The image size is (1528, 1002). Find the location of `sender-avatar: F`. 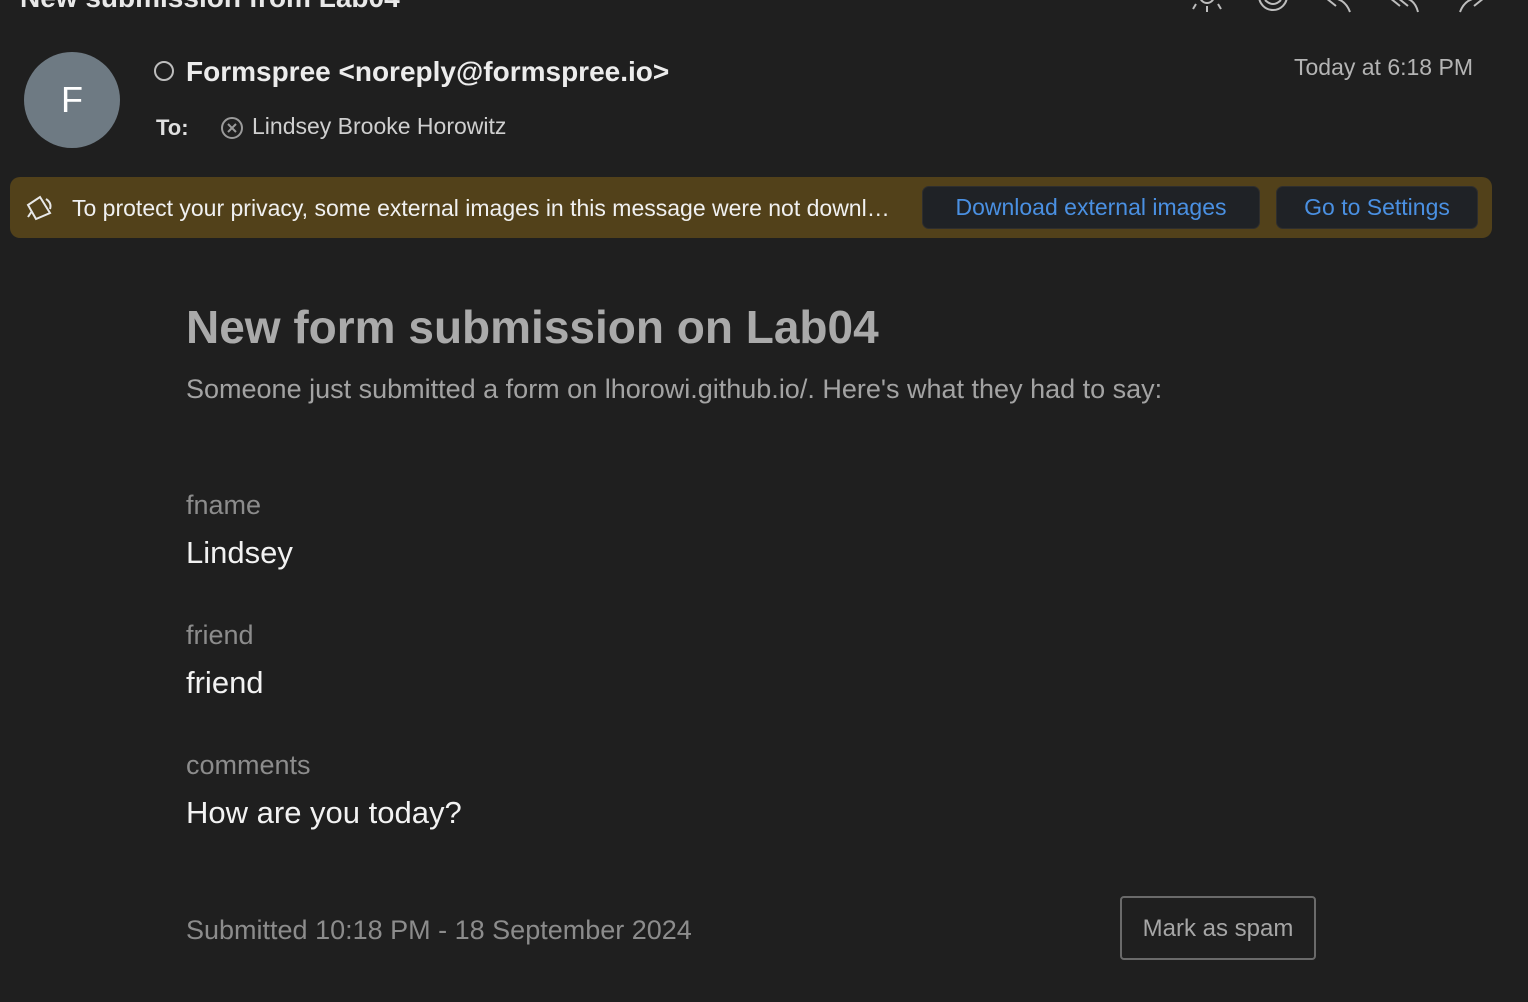

sender-avatar: F is located at coordinates (72, 100).